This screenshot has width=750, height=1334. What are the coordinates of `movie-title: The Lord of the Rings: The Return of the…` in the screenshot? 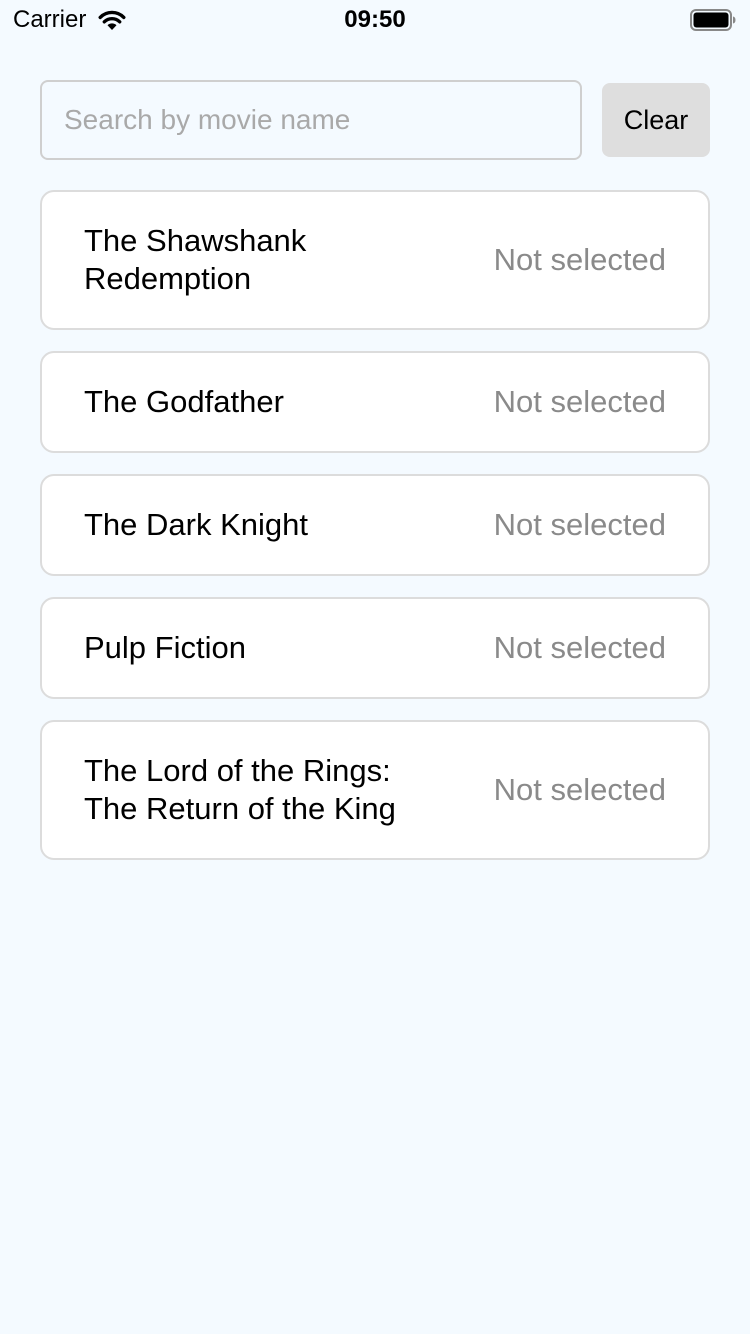 It's located at (240, 789).